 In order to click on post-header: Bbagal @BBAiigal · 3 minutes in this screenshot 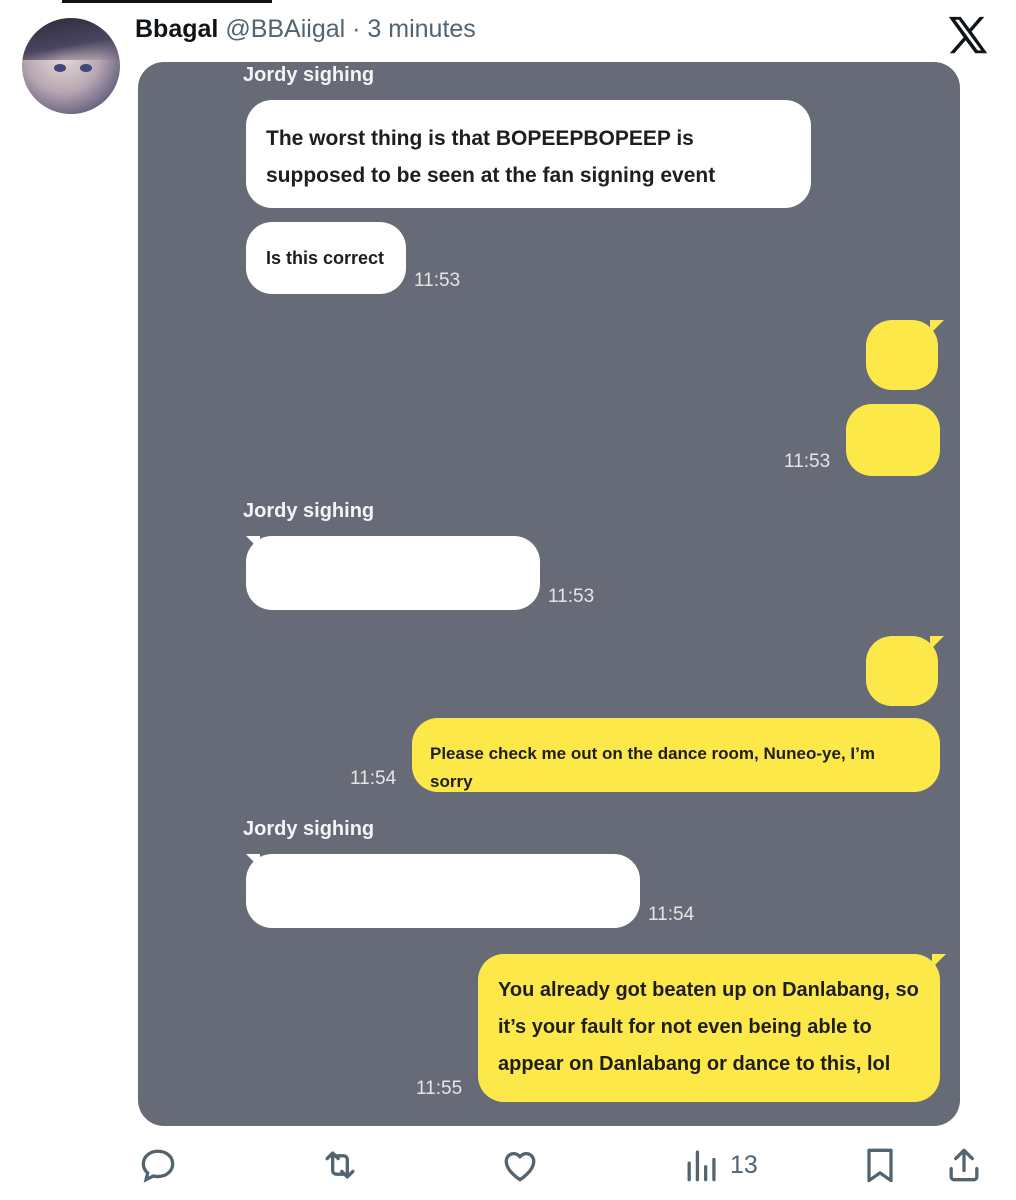, I will do `click(305, 29)`.